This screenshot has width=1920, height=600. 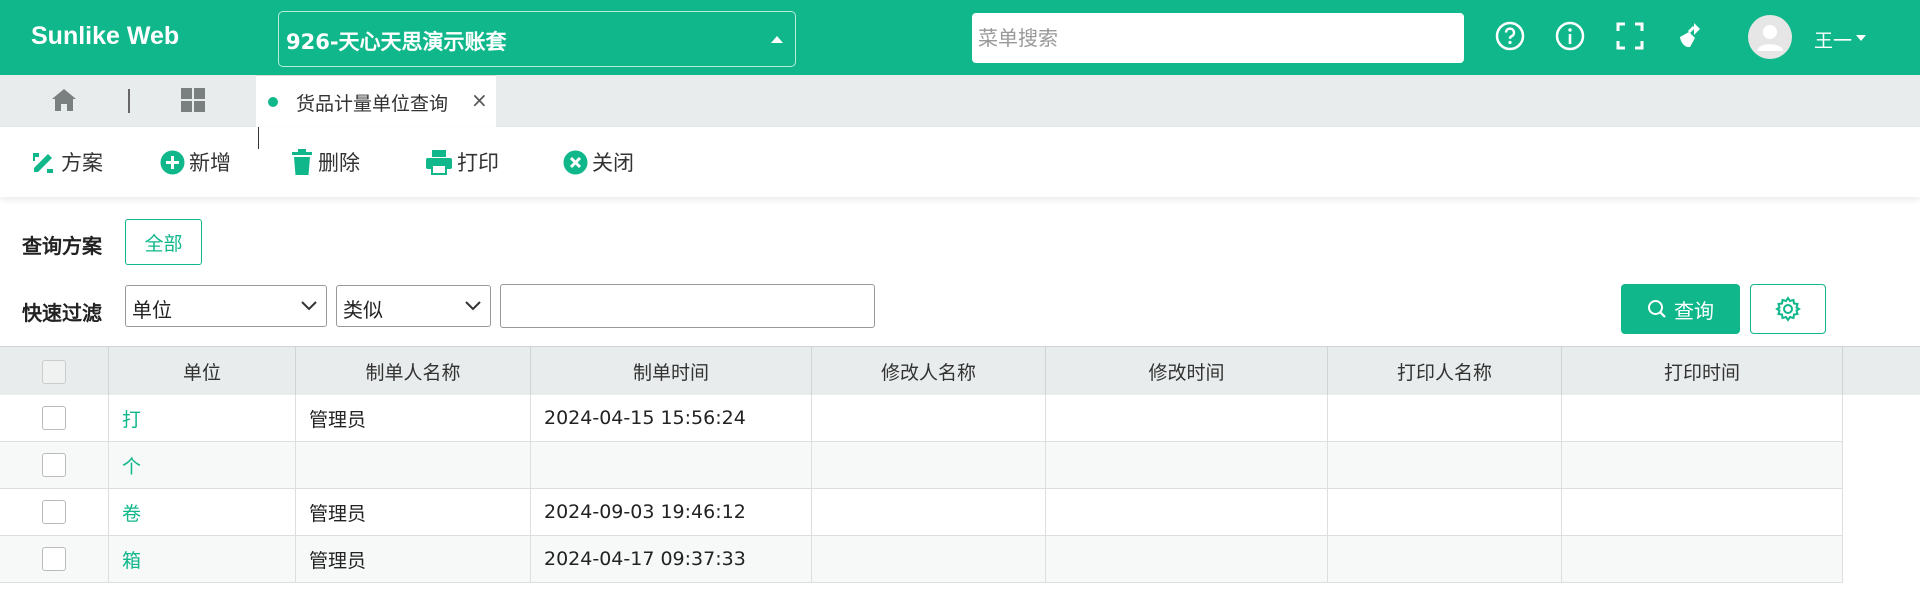 What do you see at coordinates (62, 246) in the screenshot?
I see `scheme-filter-label: 查询方案` at bounding box center [62, 246].